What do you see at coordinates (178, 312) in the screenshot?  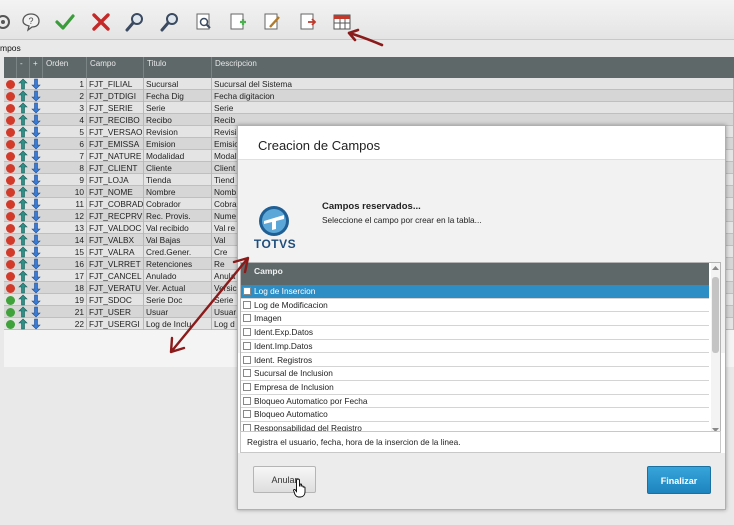 I see `cell-titulo: Usuar` at bounding box center [178, 312].